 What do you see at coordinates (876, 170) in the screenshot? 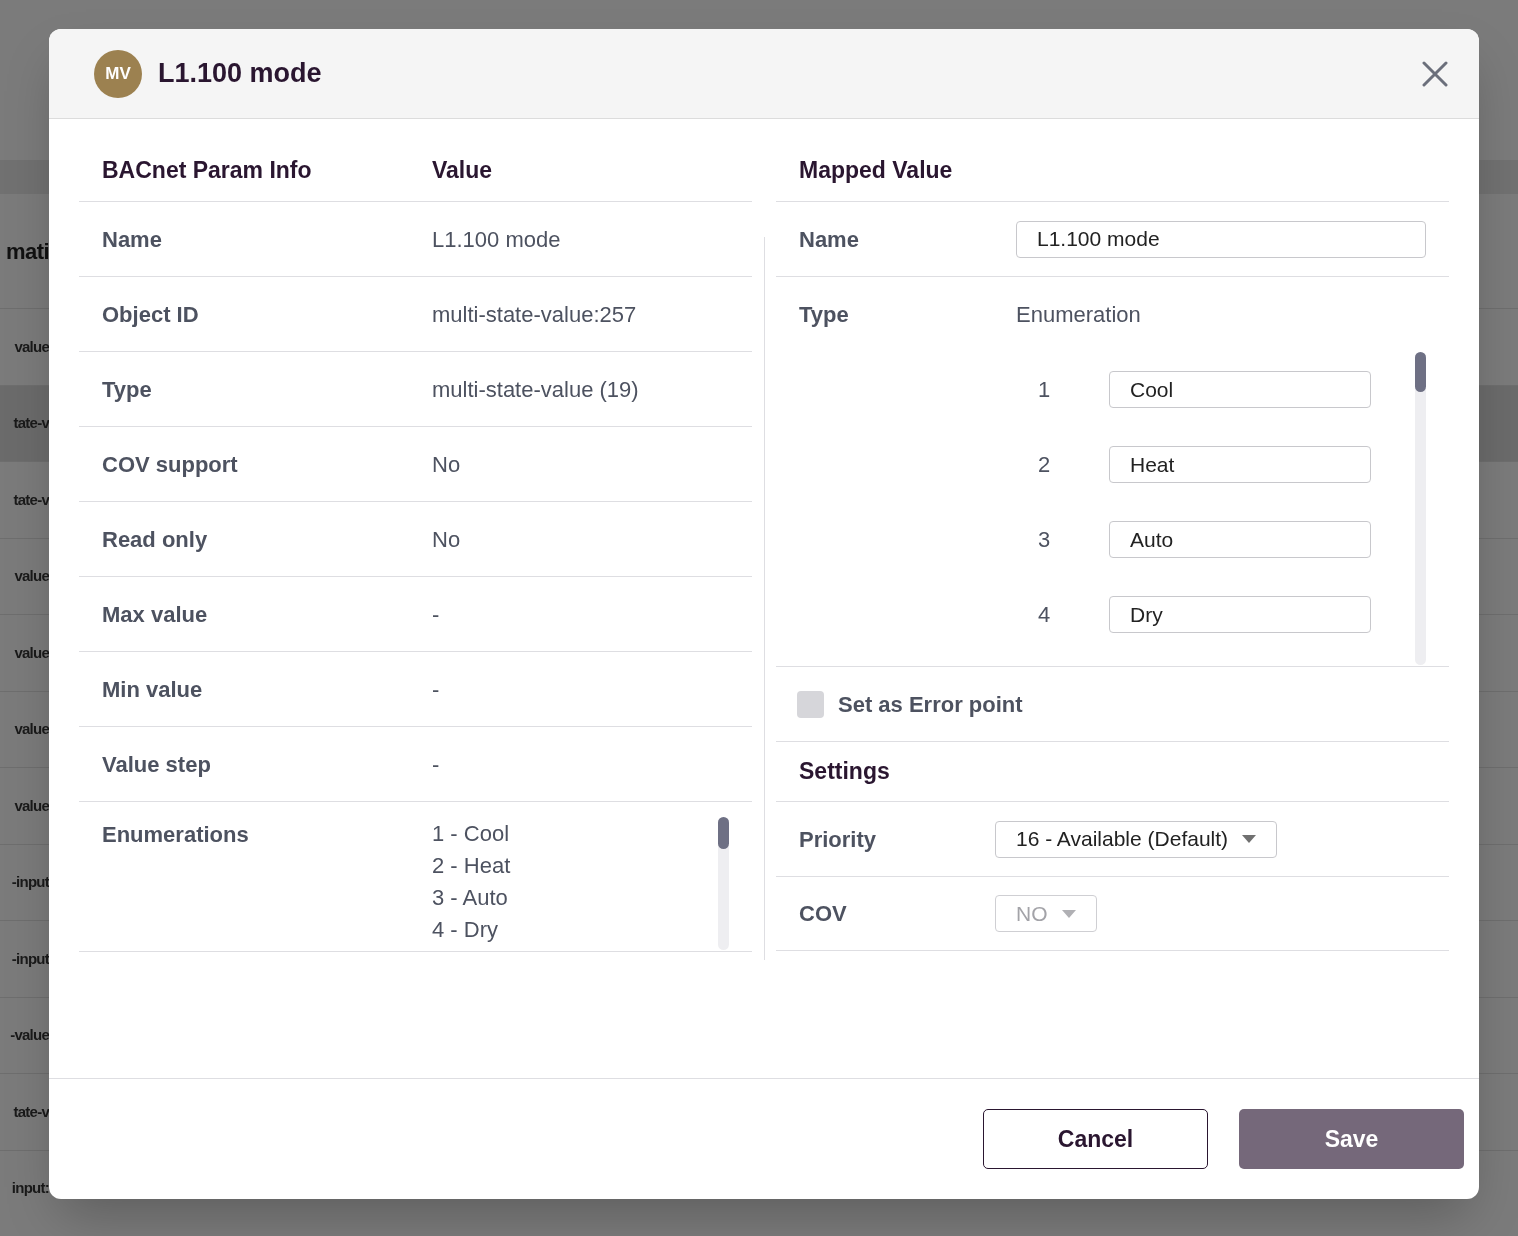
I see `section-heading: Mapped Value` at bounding box center [876, 170].